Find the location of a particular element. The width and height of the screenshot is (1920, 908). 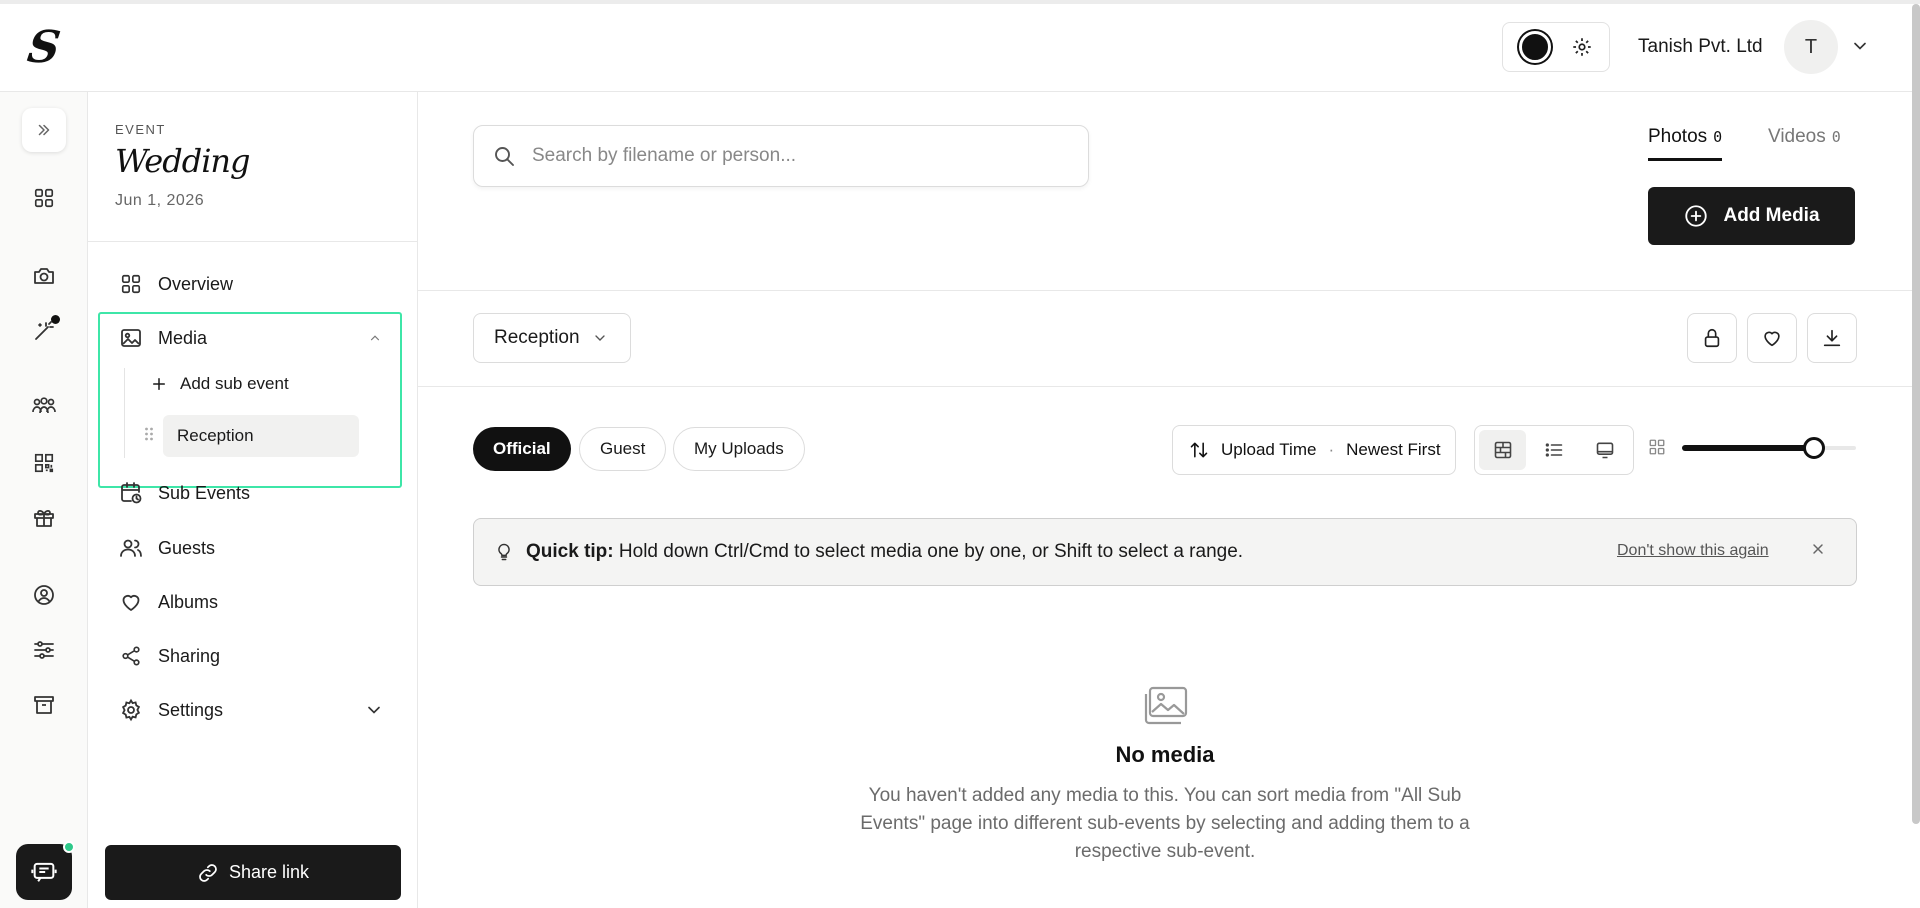

sub-event-select: Reception is located at coordinates (552, 338).